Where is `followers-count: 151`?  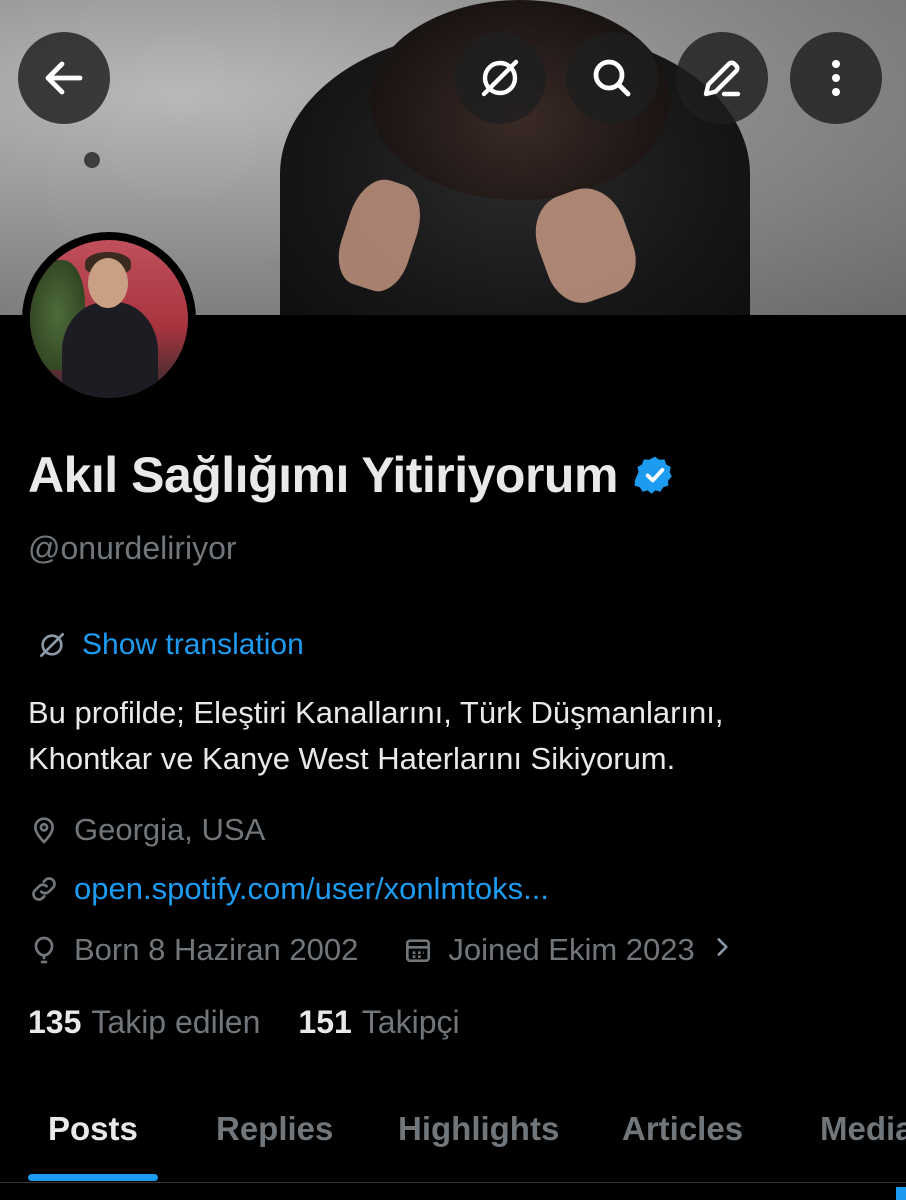 followers-count: 151 is located at coordinates (325, 1022).